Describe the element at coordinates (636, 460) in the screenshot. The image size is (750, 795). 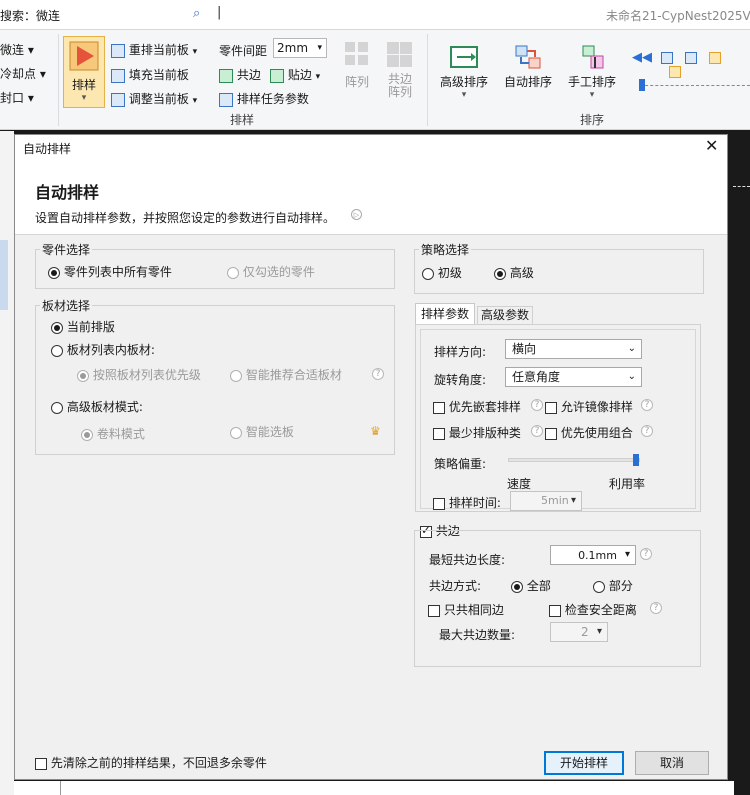
I see `bias-slider-thumb` at that location.